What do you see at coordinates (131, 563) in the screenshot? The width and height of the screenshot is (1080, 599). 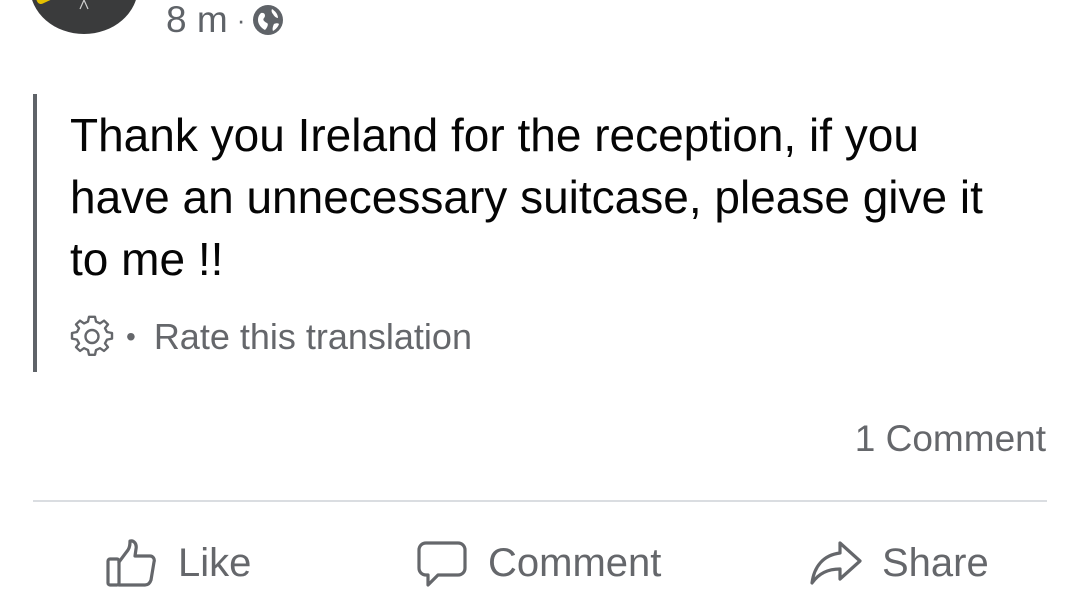 I see `thumbs-up-icon` at bounding box center [131, 563].